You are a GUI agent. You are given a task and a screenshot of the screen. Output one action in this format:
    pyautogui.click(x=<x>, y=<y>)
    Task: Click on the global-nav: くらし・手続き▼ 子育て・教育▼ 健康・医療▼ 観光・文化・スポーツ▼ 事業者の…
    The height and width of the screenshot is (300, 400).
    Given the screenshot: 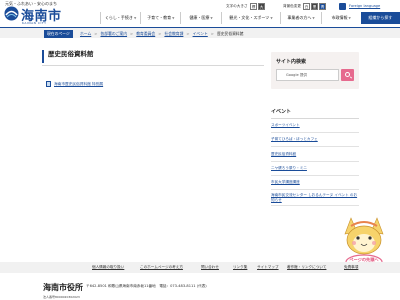 What is the action you would take?
    pyautogui.click(x=250, y=18)
    